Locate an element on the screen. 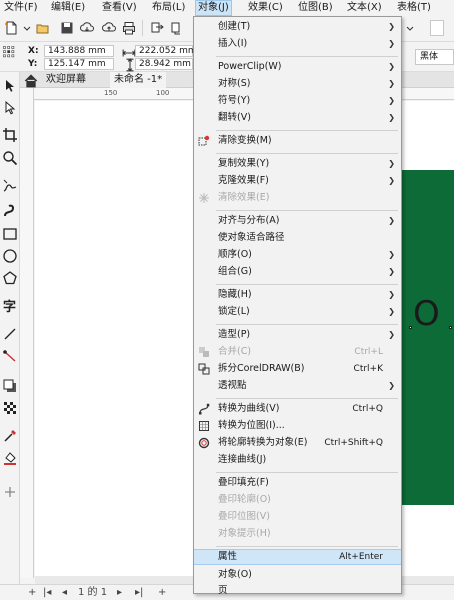 The height and width of the screenshot is (600, 454). tab-untitled: 未命名 -1* is located at coordinates (138, 80).